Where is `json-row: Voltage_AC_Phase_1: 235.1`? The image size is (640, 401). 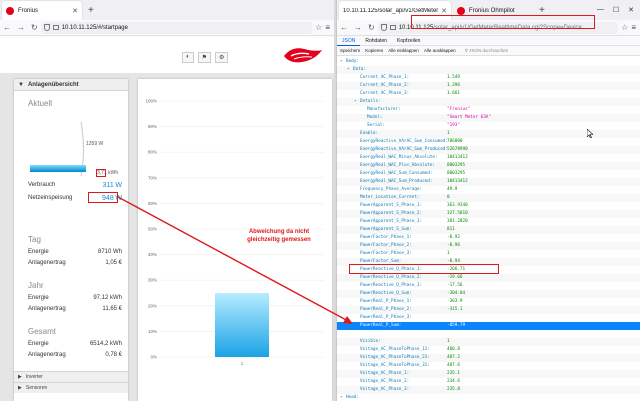
json-row: Voltage_AC_Phase_1: 235.1 is located at coordinates (488, 374).